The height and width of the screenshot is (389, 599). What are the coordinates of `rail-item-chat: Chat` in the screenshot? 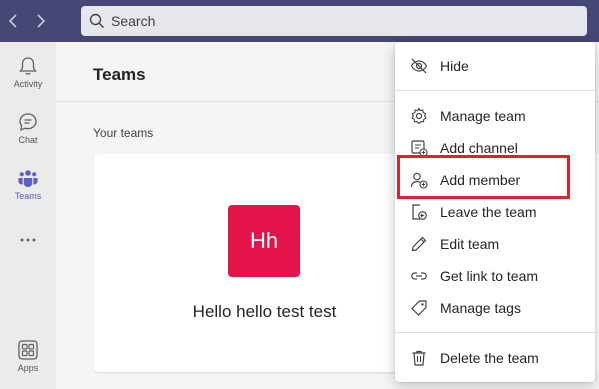 It's located at (28, 128).